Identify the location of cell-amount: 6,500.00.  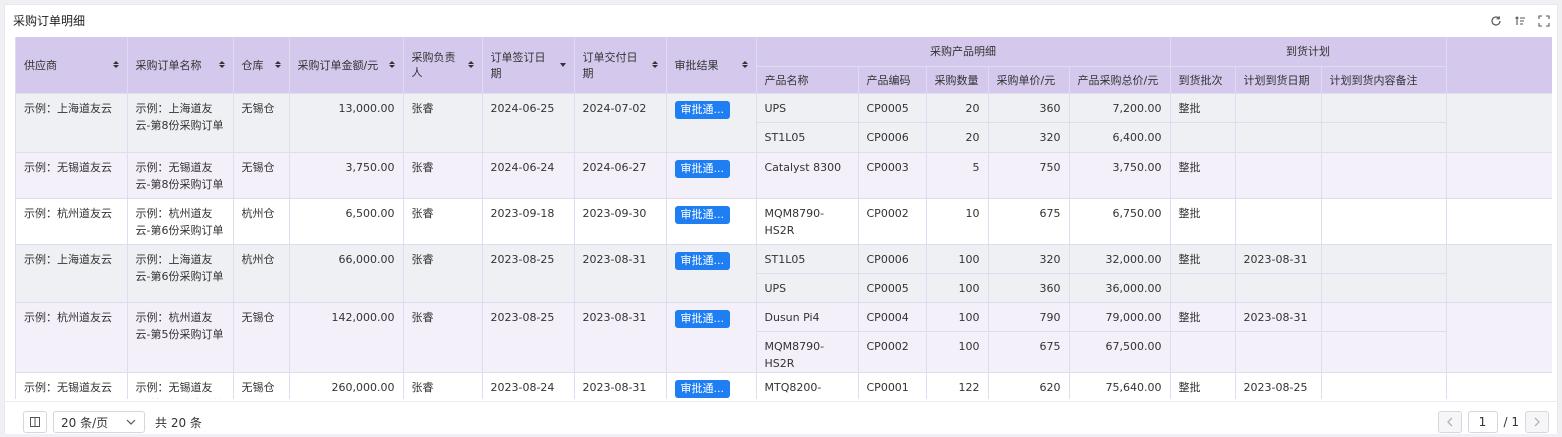
(346, 221).